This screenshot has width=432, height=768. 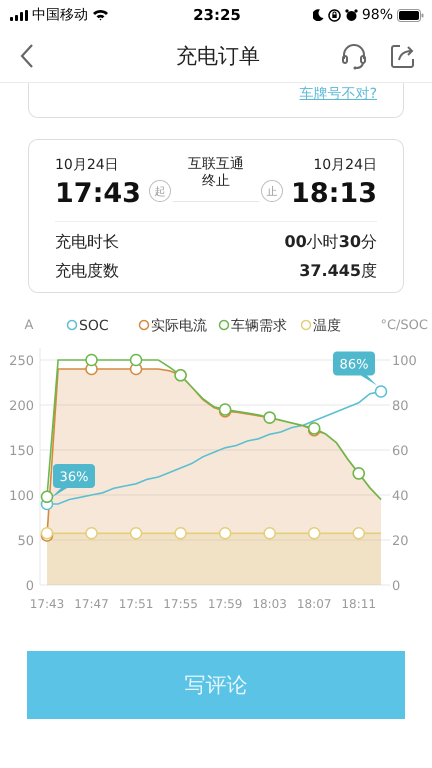 I want to click on axis-title: °C/SOC, so click(x=404, y=325).